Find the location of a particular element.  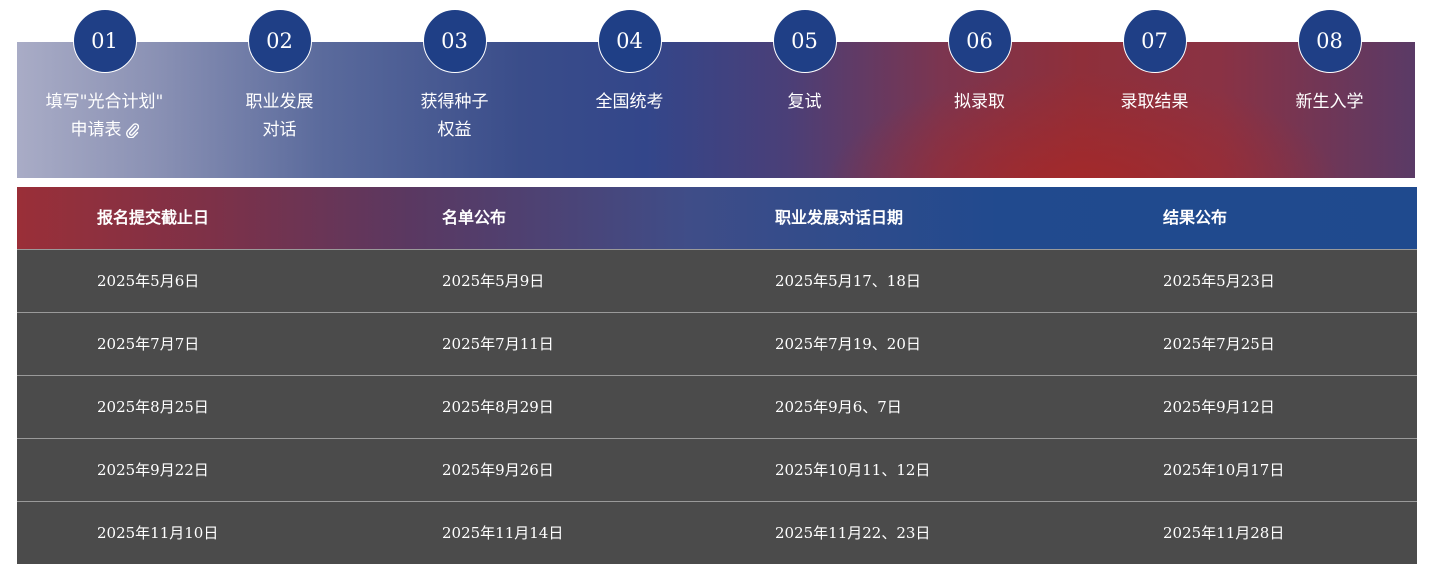

step-number: 05 is located at coordinates (804, 41).